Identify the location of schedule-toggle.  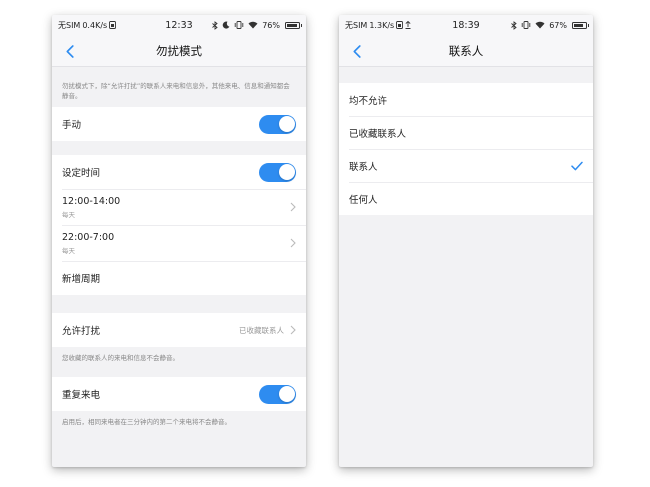
(277, 172).